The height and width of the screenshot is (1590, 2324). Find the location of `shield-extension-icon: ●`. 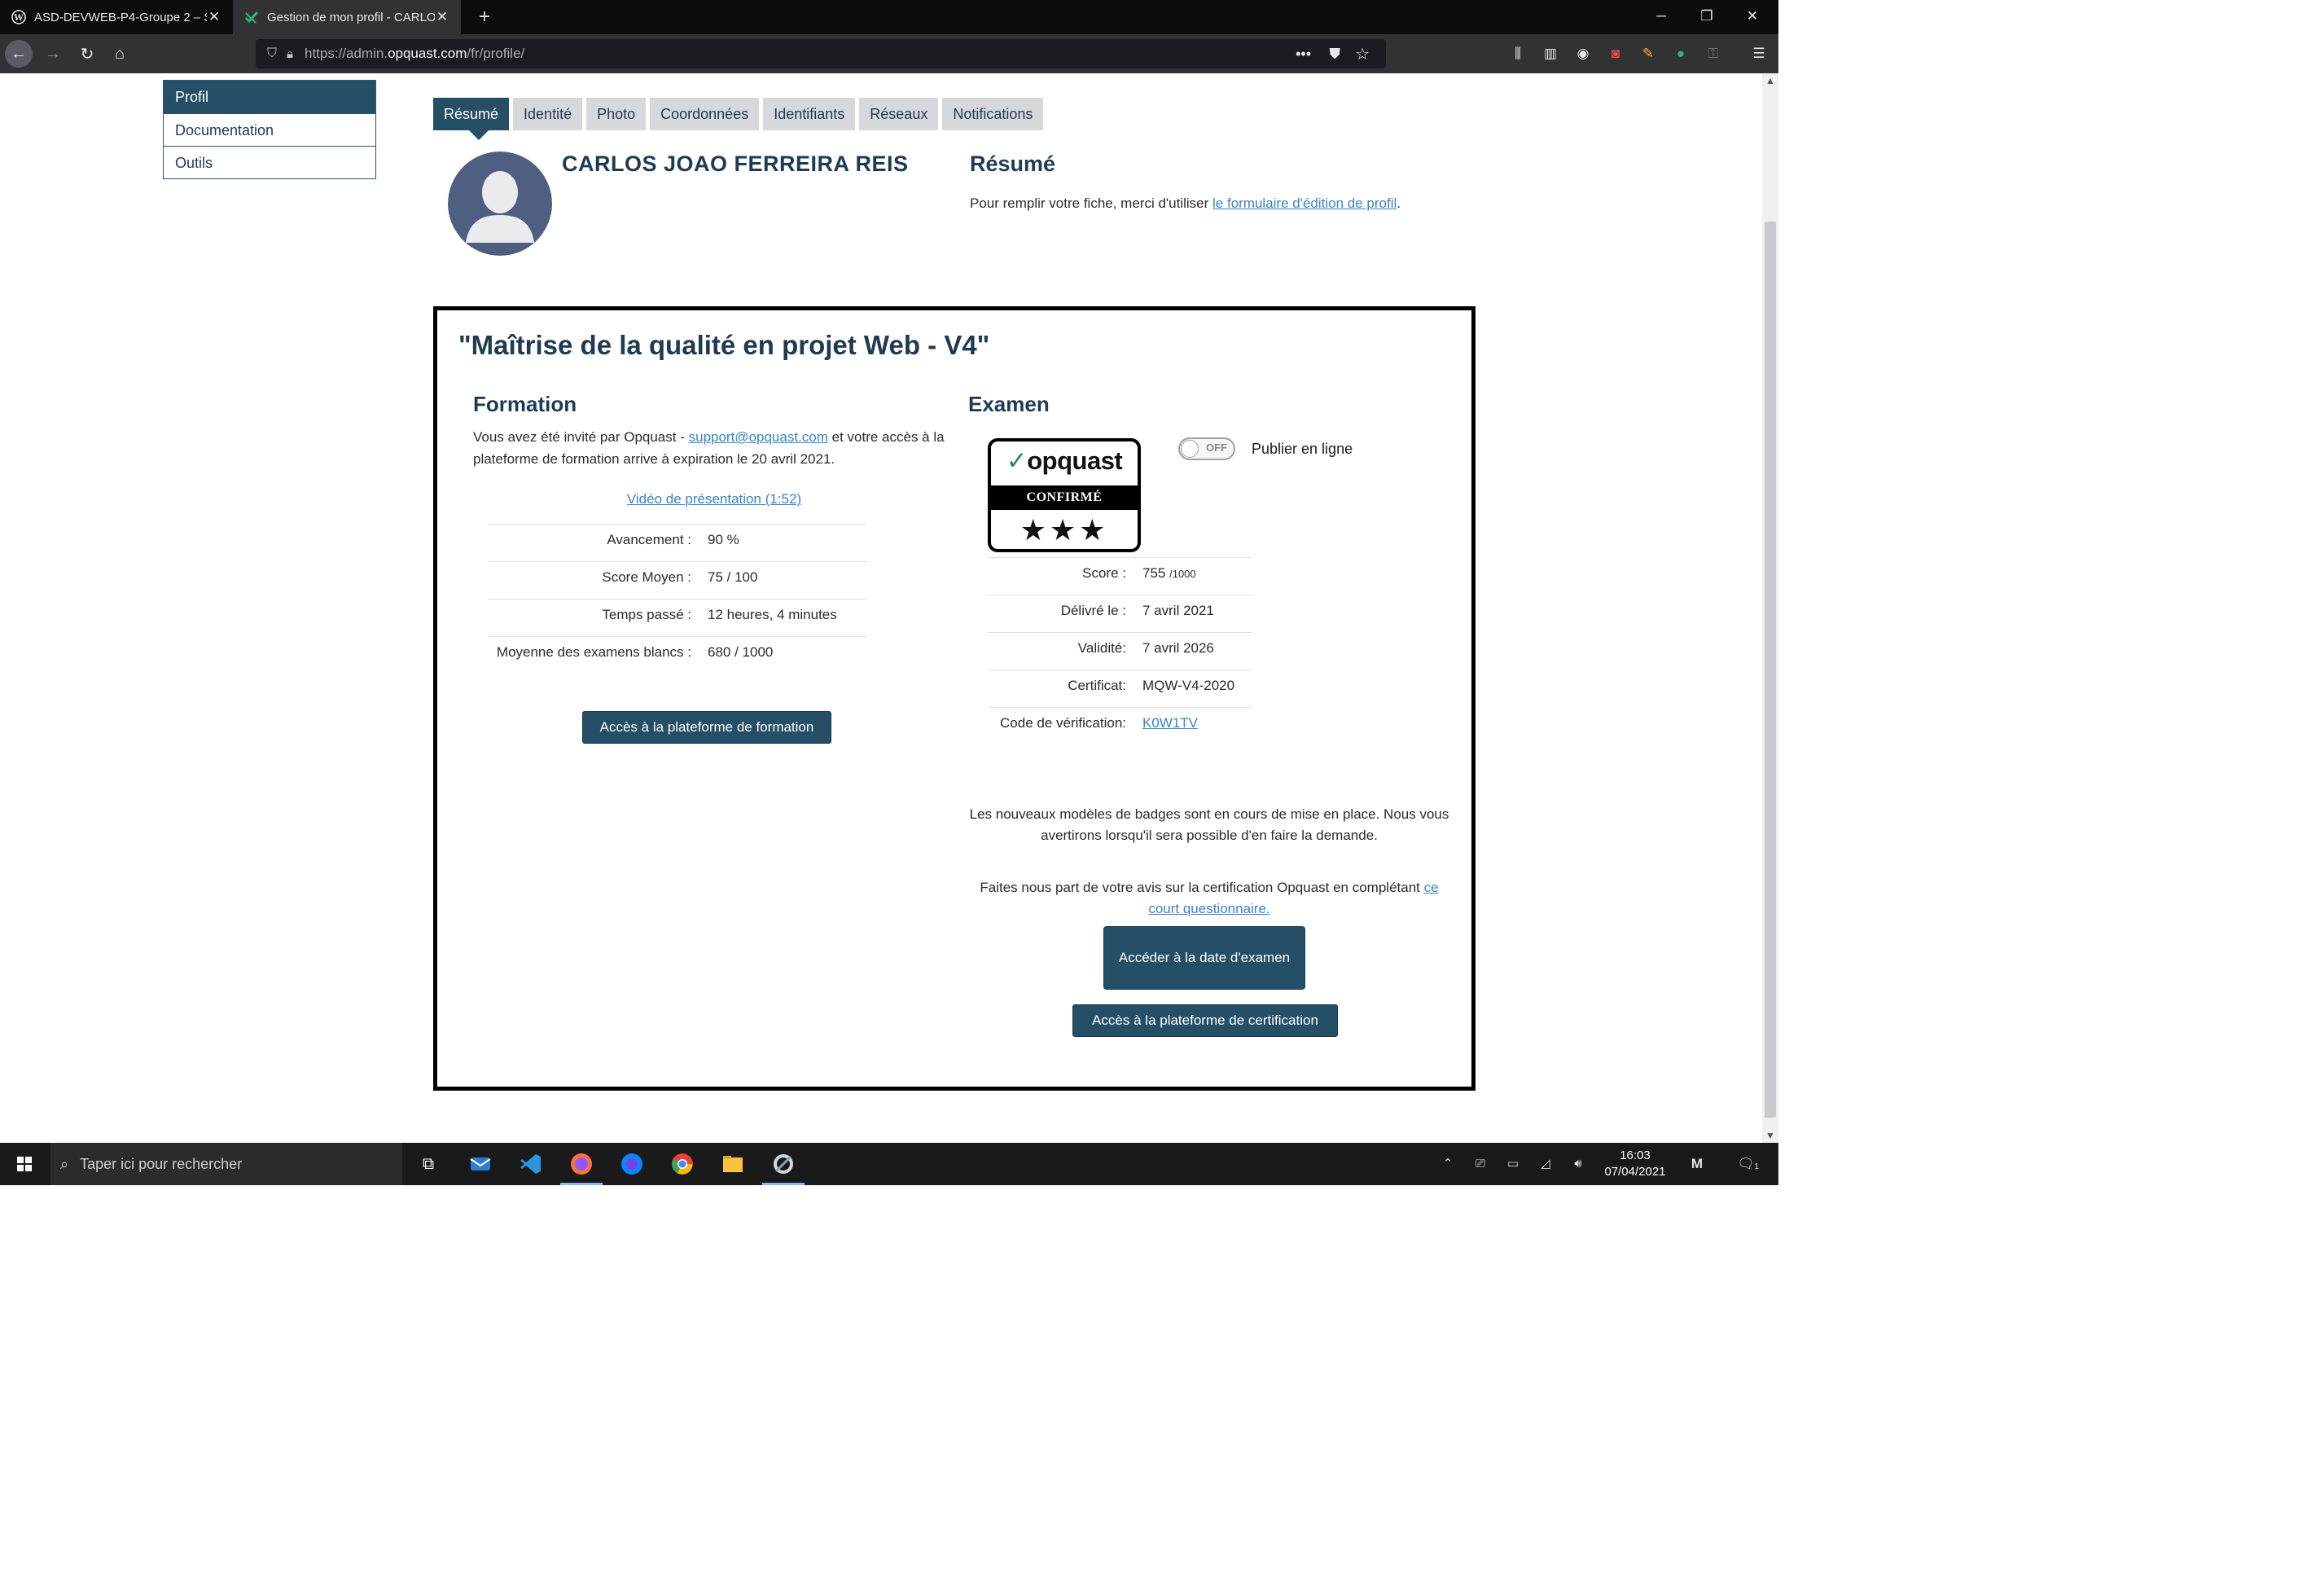

shield-extension-icon: ● is located at coordinates (1680, 54).